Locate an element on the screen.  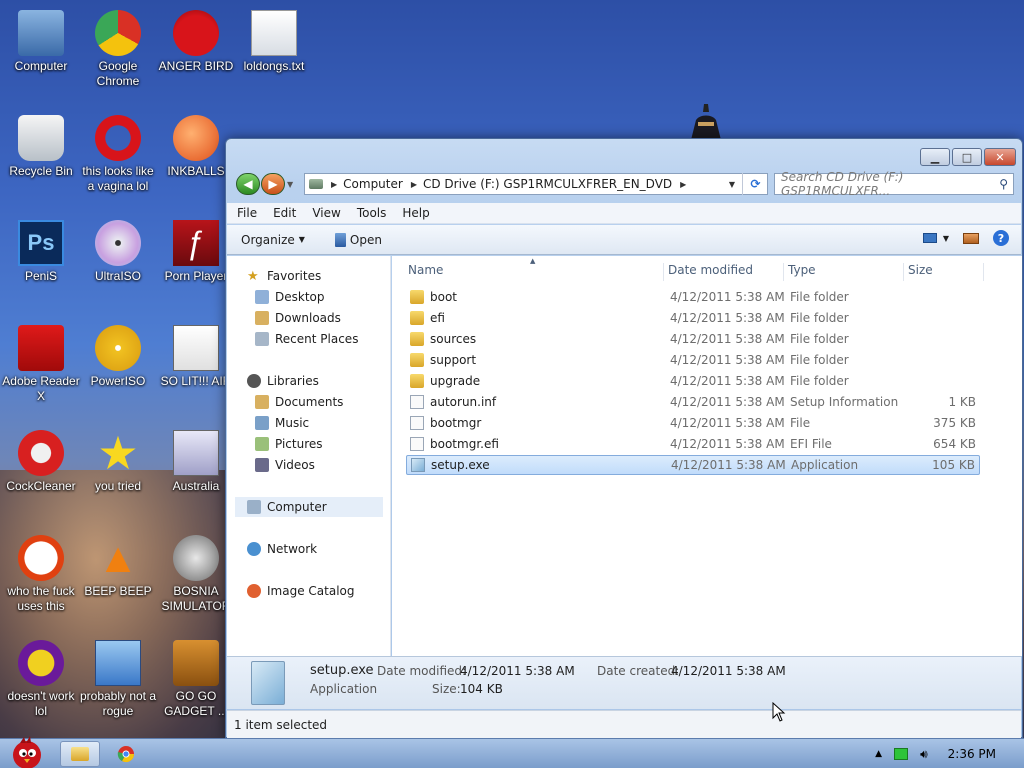
file-size: 1 KB is located at coordinates (962, 402).